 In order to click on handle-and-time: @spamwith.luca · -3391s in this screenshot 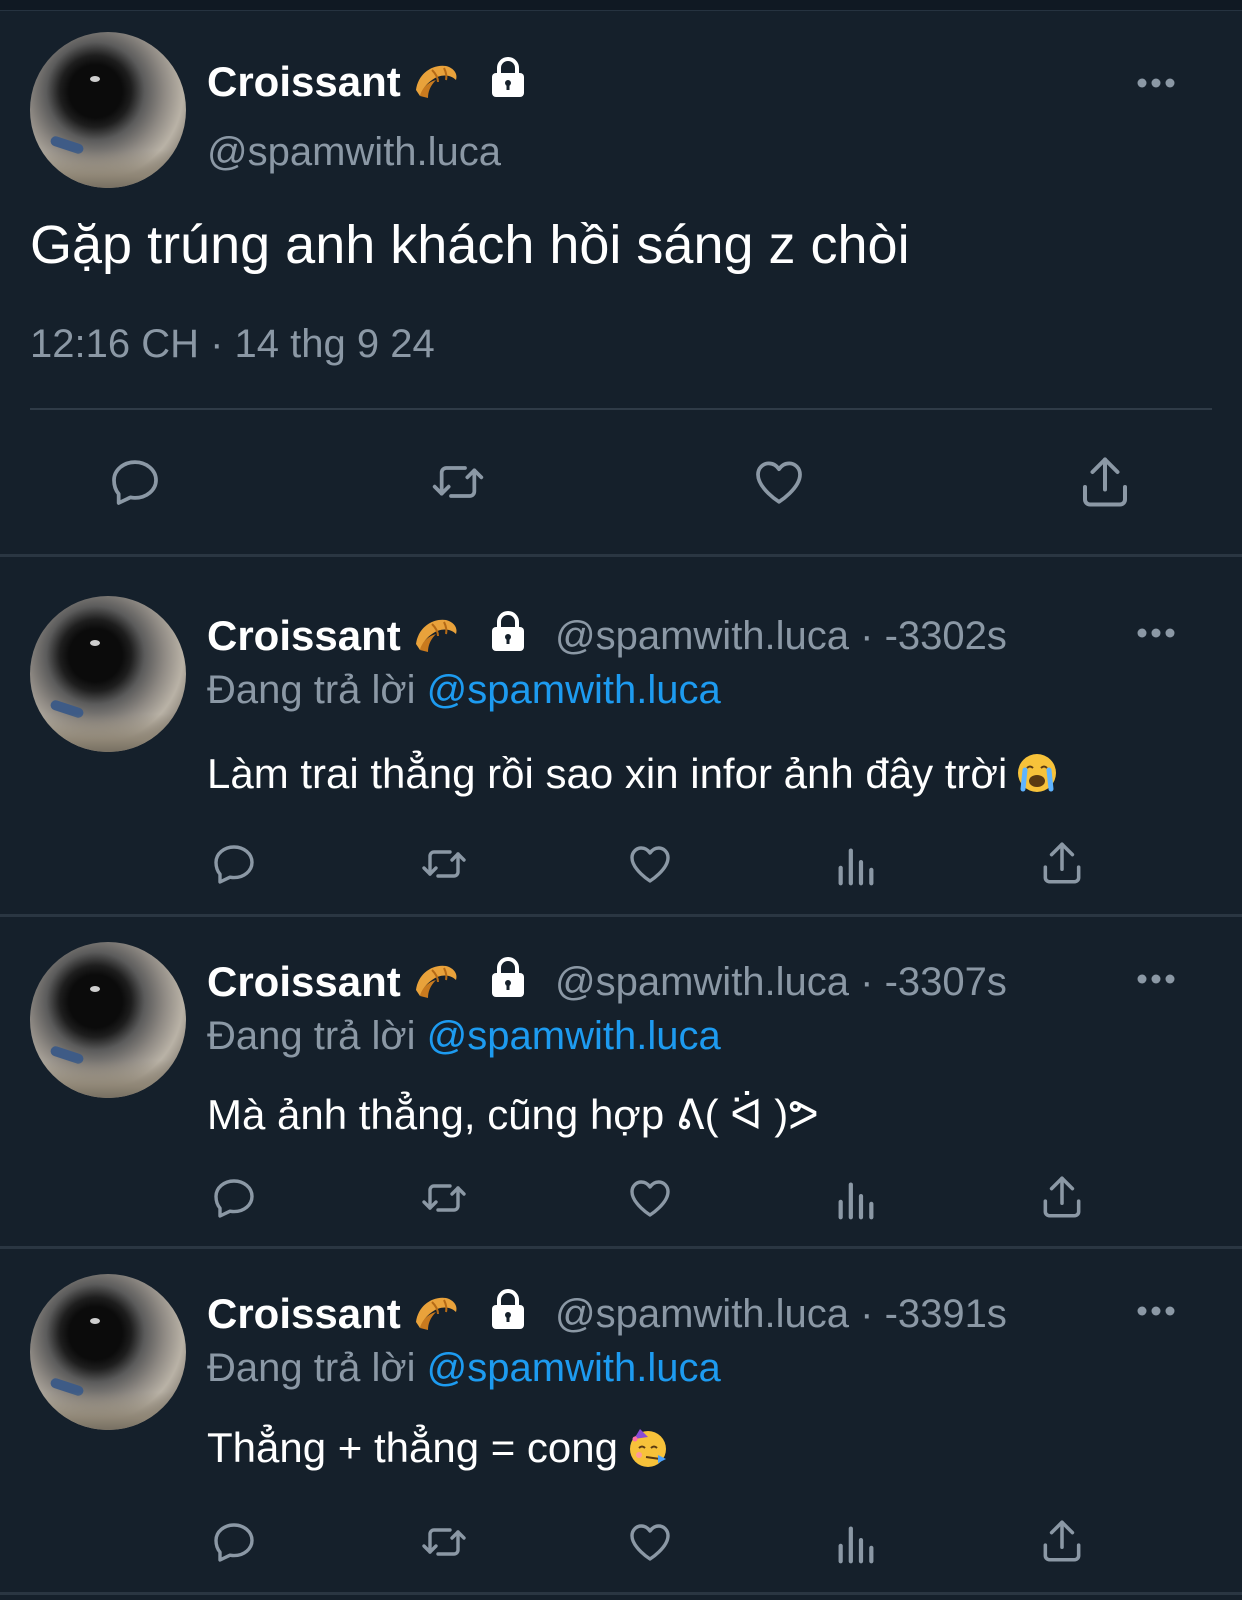, I will do `click(781, 1314)`.